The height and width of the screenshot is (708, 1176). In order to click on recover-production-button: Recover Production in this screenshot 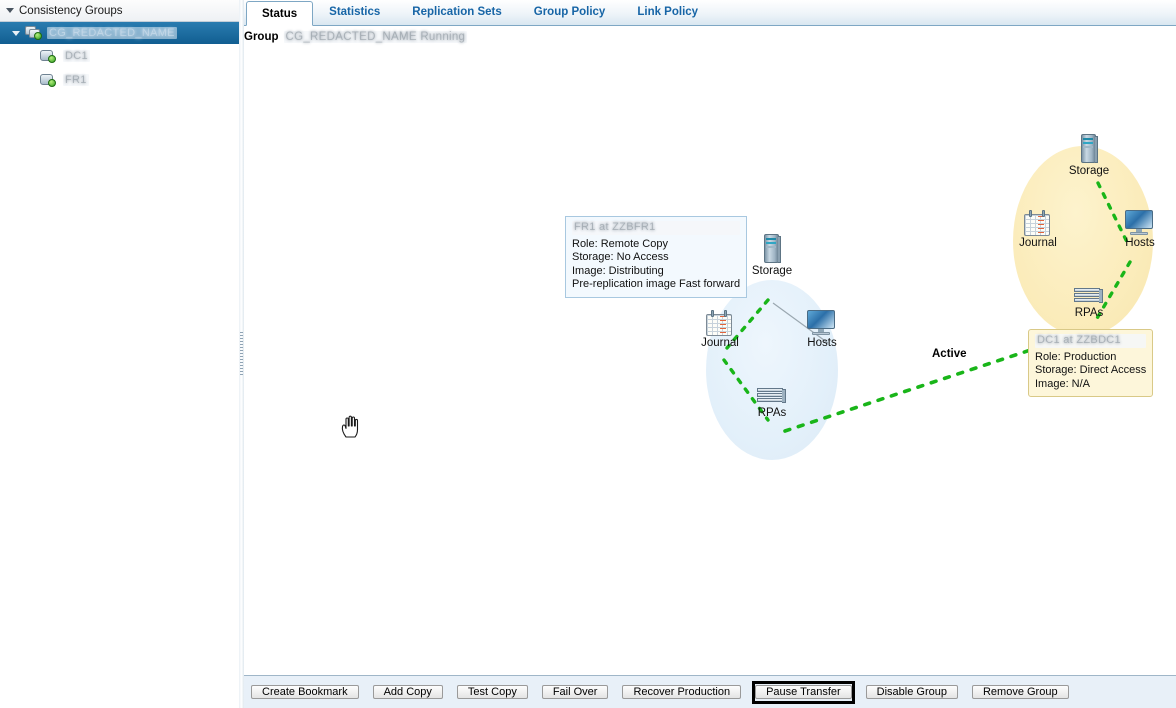, I will do `click(682, 691)`.